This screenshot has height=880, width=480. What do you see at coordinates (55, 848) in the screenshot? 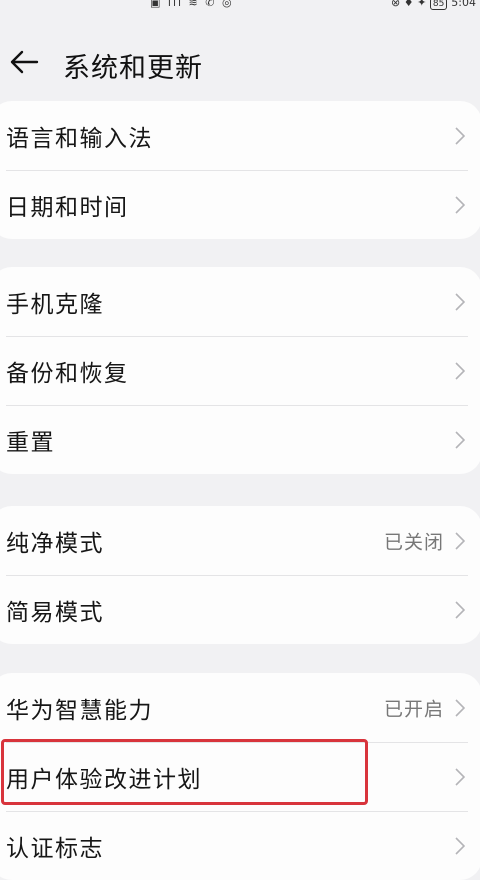
I see `row-label: 认证标志` at bounding box center [55, 848].